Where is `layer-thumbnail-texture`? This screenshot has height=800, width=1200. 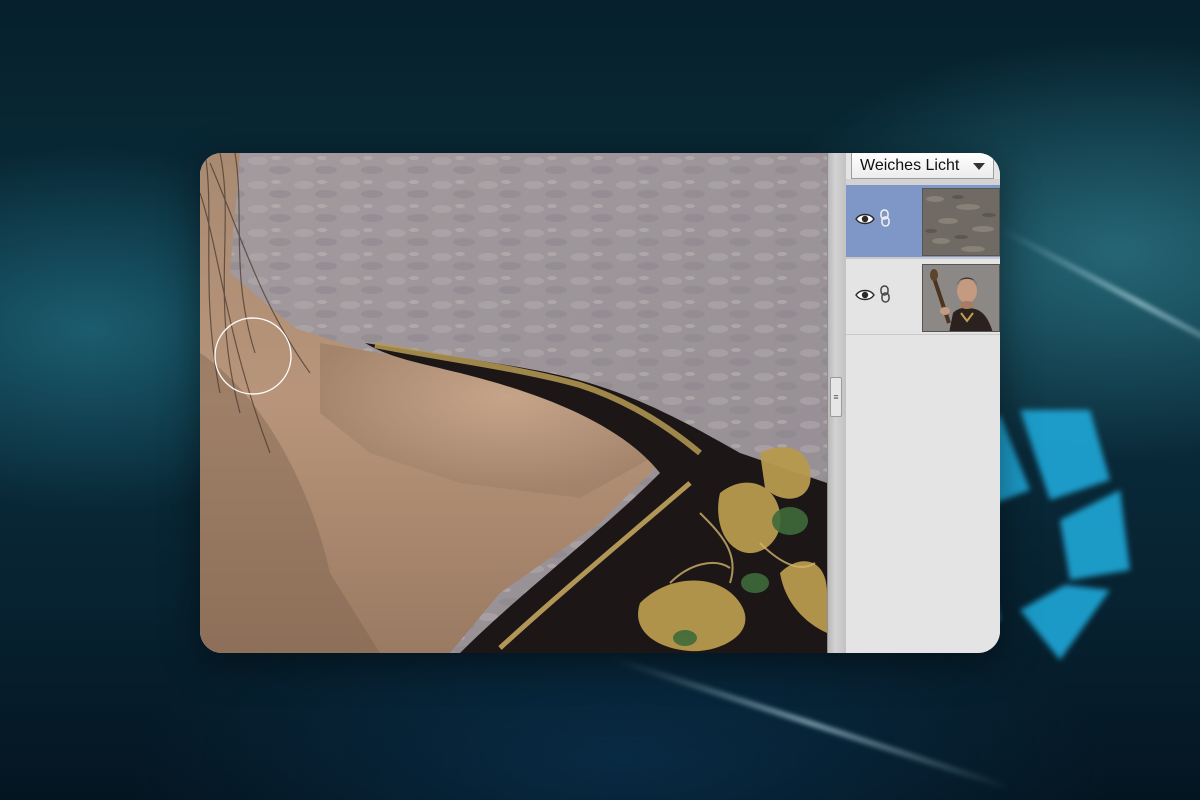 layer-thumbnail-texture is located at coordinates (961, 222).